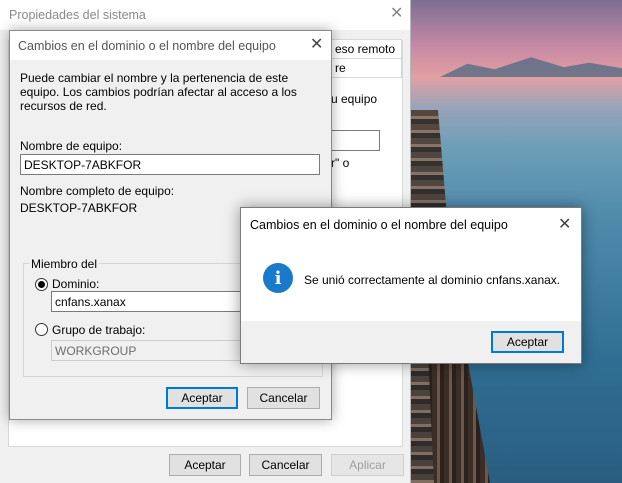  I want to click on domain-radio-label: Dominio:, so click(75, 284).